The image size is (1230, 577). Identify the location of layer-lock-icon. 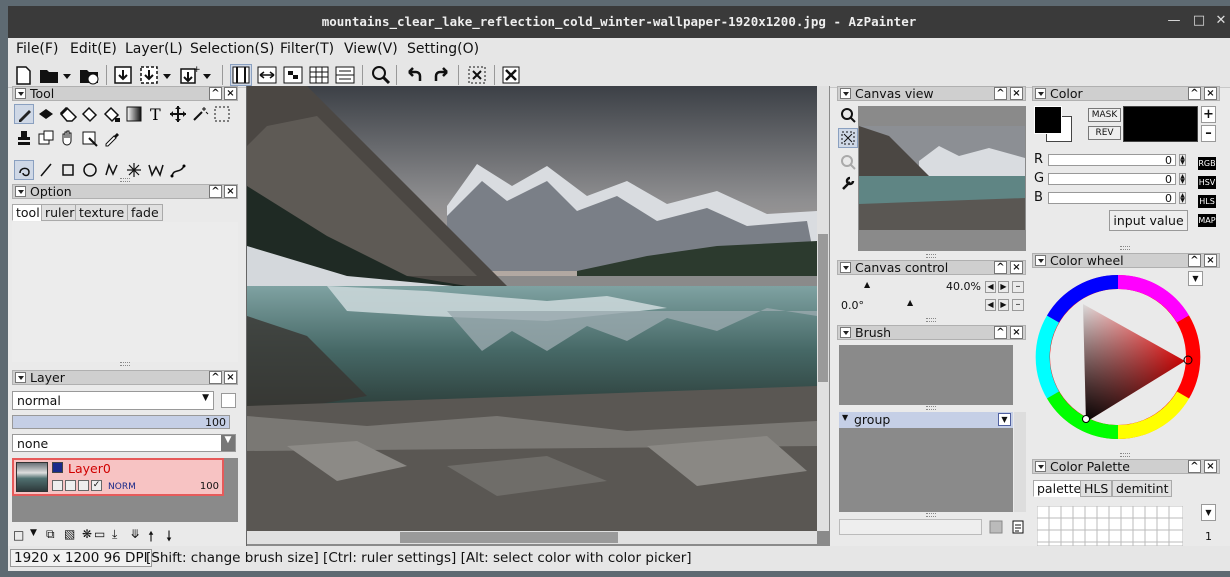
(70, 485).